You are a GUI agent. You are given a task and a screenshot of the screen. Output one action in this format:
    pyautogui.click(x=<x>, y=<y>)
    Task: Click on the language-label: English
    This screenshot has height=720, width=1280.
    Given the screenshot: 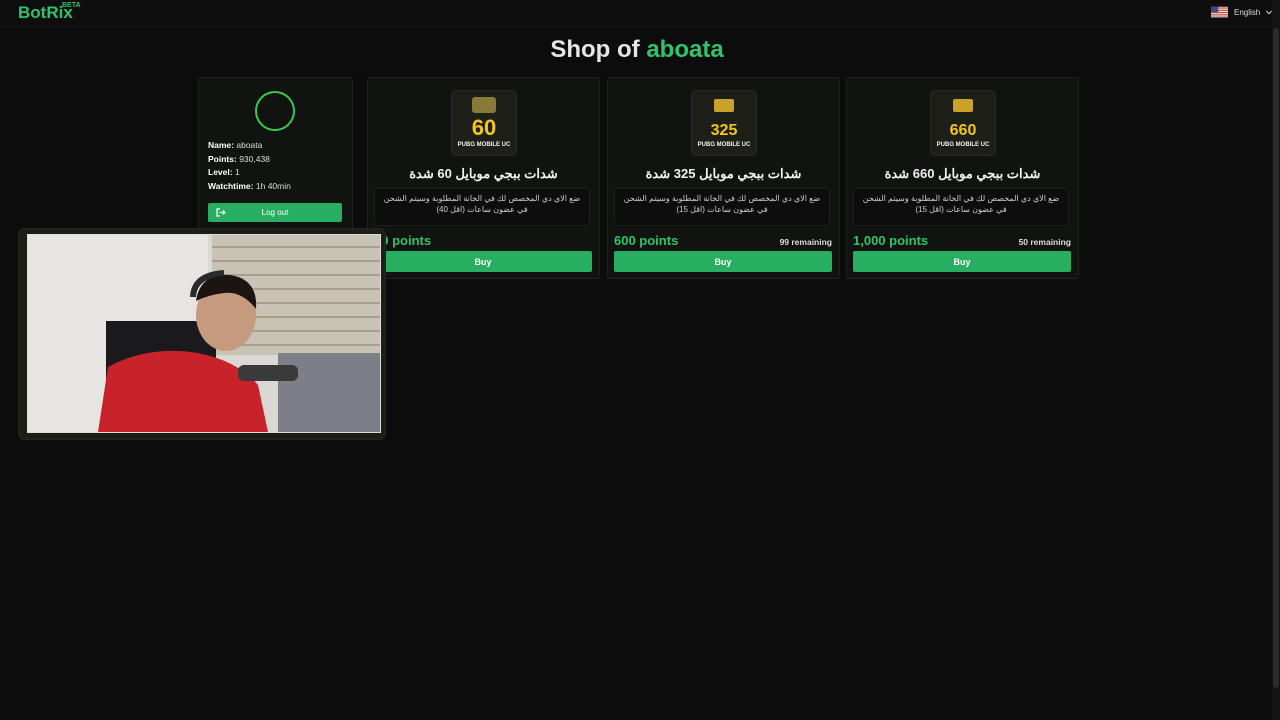 What is the action you would take?
    pyautogui.click(x=1247, y=12)
    